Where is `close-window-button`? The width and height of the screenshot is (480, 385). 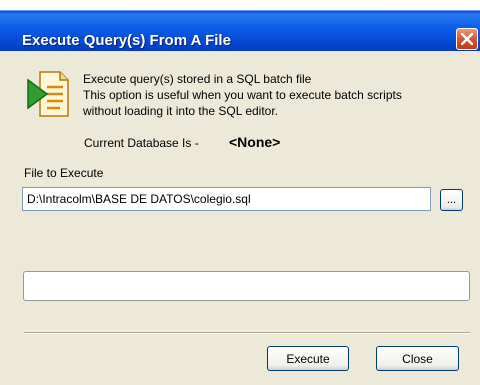 close-window-button is located at coordinates (467, 39).